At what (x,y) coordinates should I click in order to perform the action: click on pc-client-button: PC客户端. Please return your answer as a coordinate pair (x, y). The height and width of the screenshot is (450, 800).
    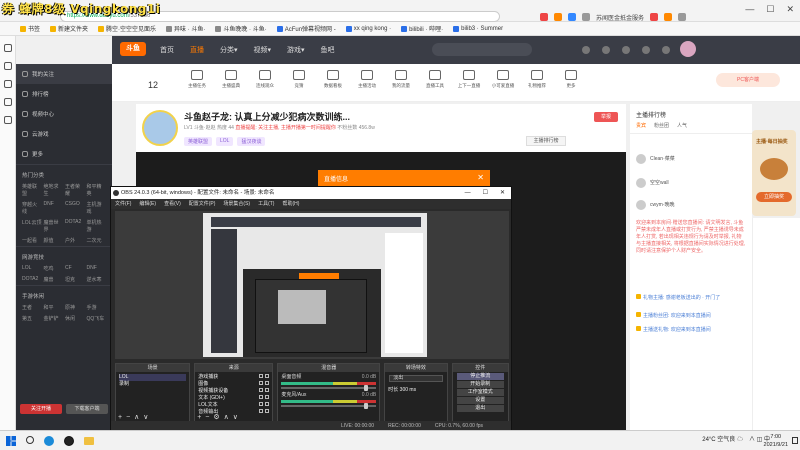
    Looking at the image, I should click on (748, 80).